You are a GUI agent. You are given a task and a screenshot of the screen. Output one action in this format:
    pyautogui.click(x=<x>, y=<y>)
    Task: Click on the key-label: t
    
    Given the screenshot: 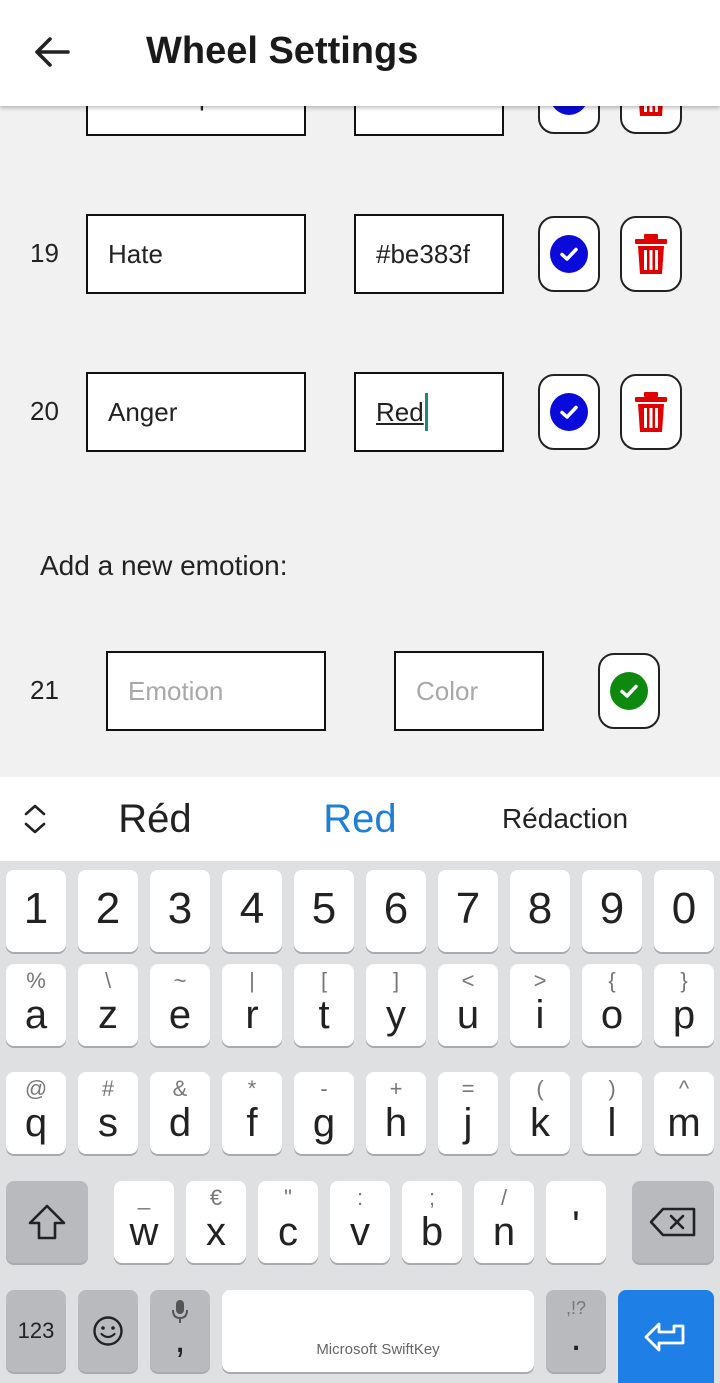 What is the action you would take?
    pyautogui.click(x=324, y=1015)
    